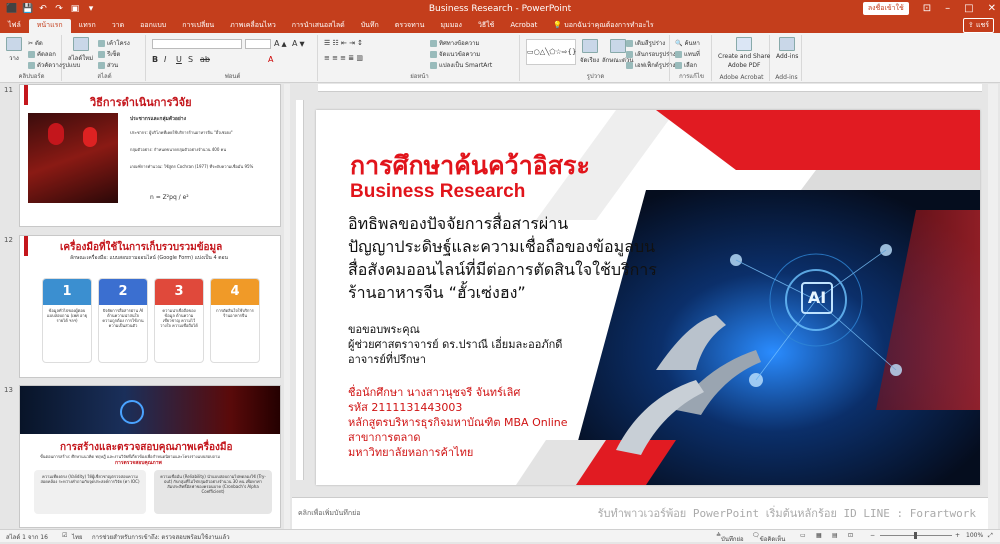 This screenshot has height=544, width=1000. What do you see at coordinates (153, 26) in the screenshot?
I see `tab-design: ออกแบบ` at bounding box center [153, 26].